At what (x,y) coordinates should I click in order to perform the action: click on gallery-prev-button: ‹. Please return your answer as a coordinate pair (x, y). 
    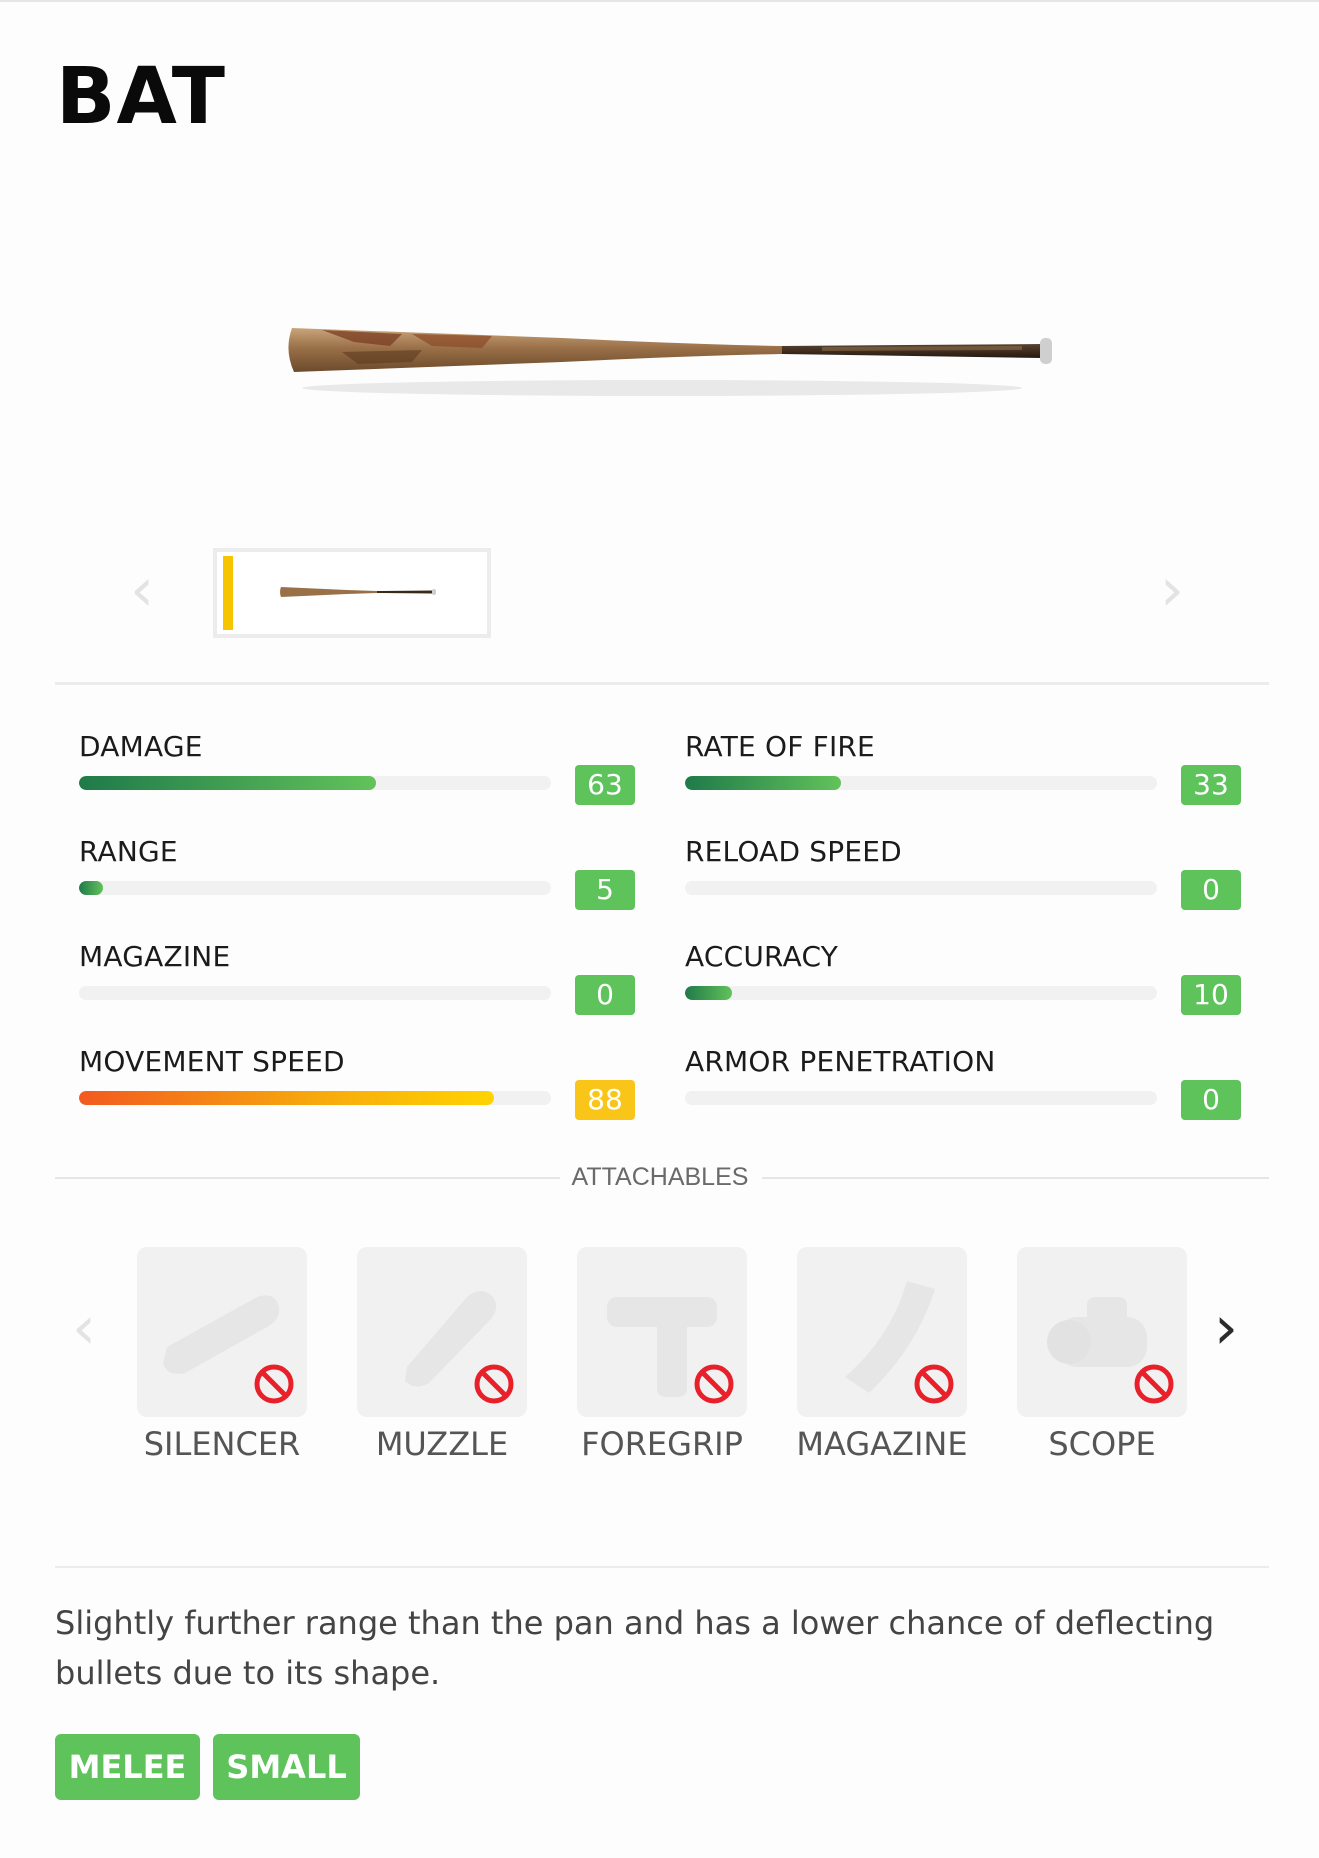
    Looking at the image, I should click on (142, 590).